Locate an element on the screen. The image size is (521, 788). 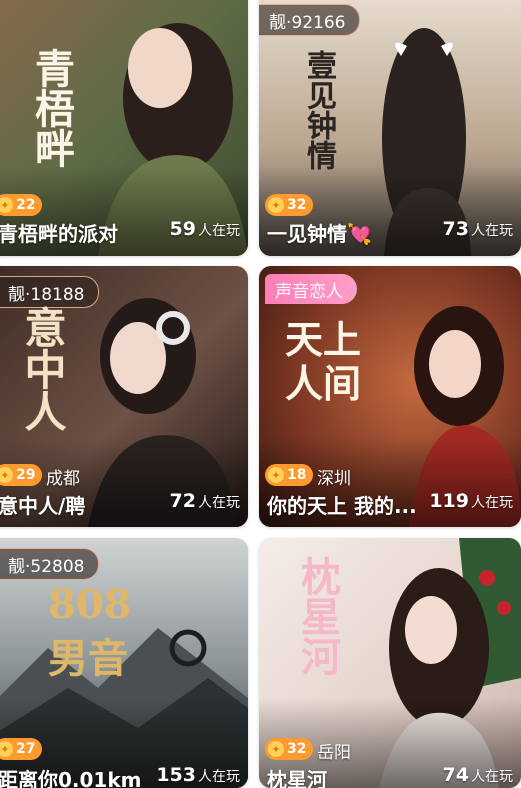
room-title: 意中人/聘 is located at coordinates (43, 506).